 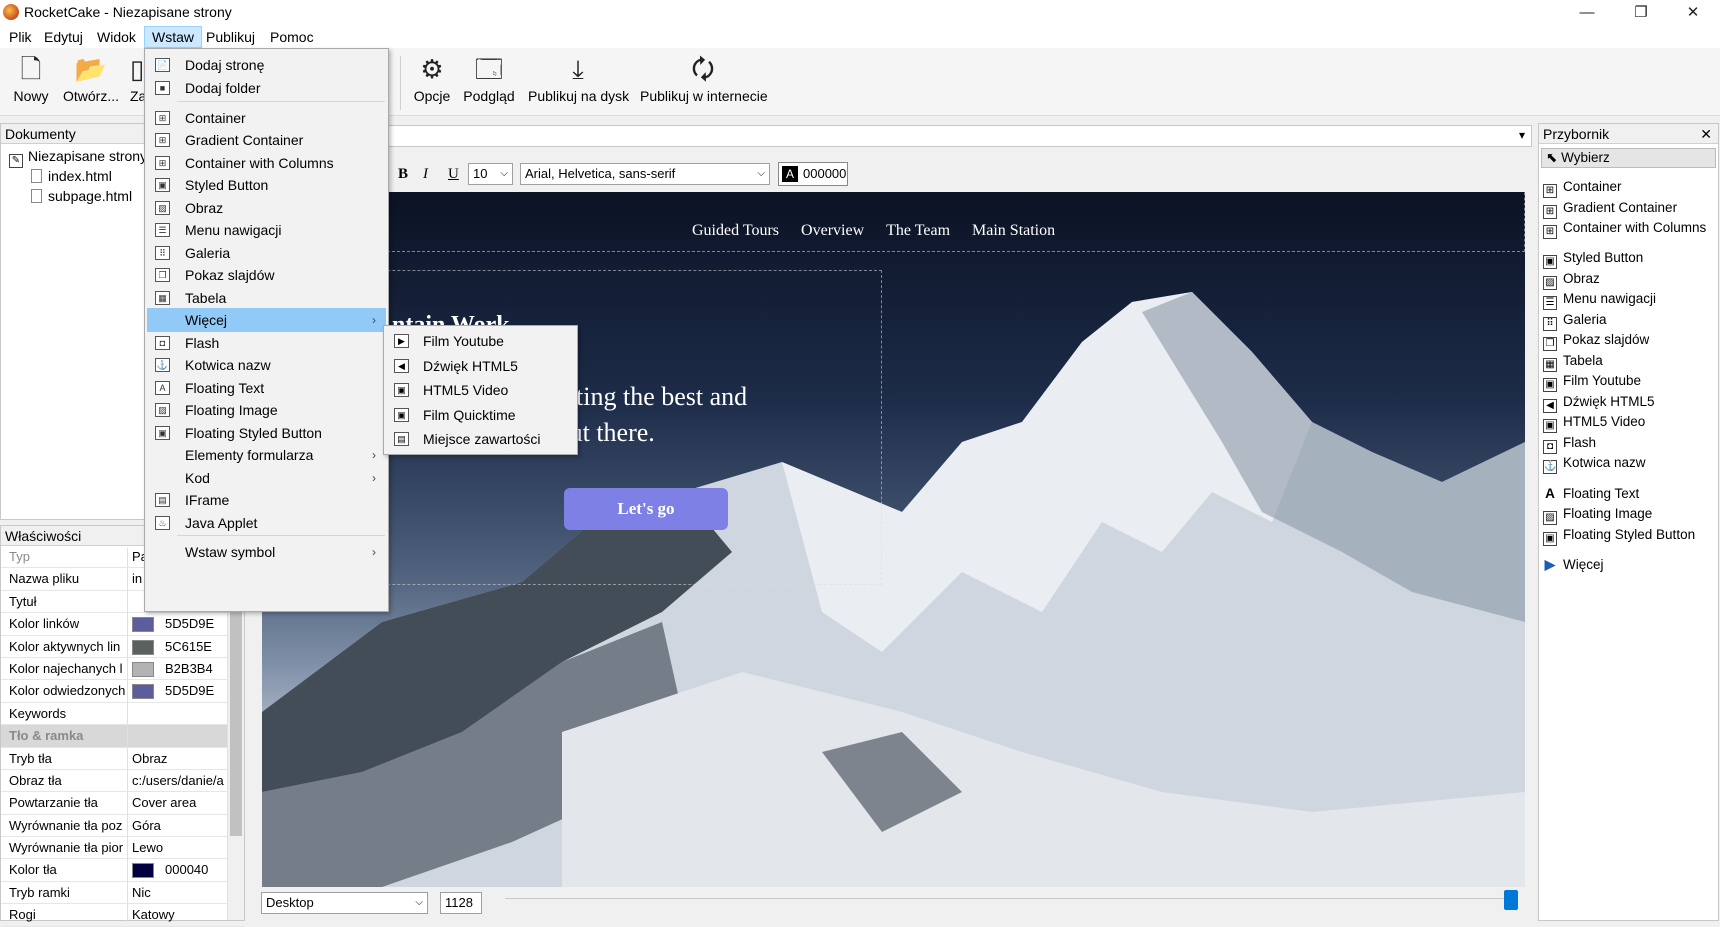 What do you see at coordinates (266, 455) in the screenshot?
I see `insert-menu-item-form-elements: Elementy formularza ›` at bounding box center [266, 455].